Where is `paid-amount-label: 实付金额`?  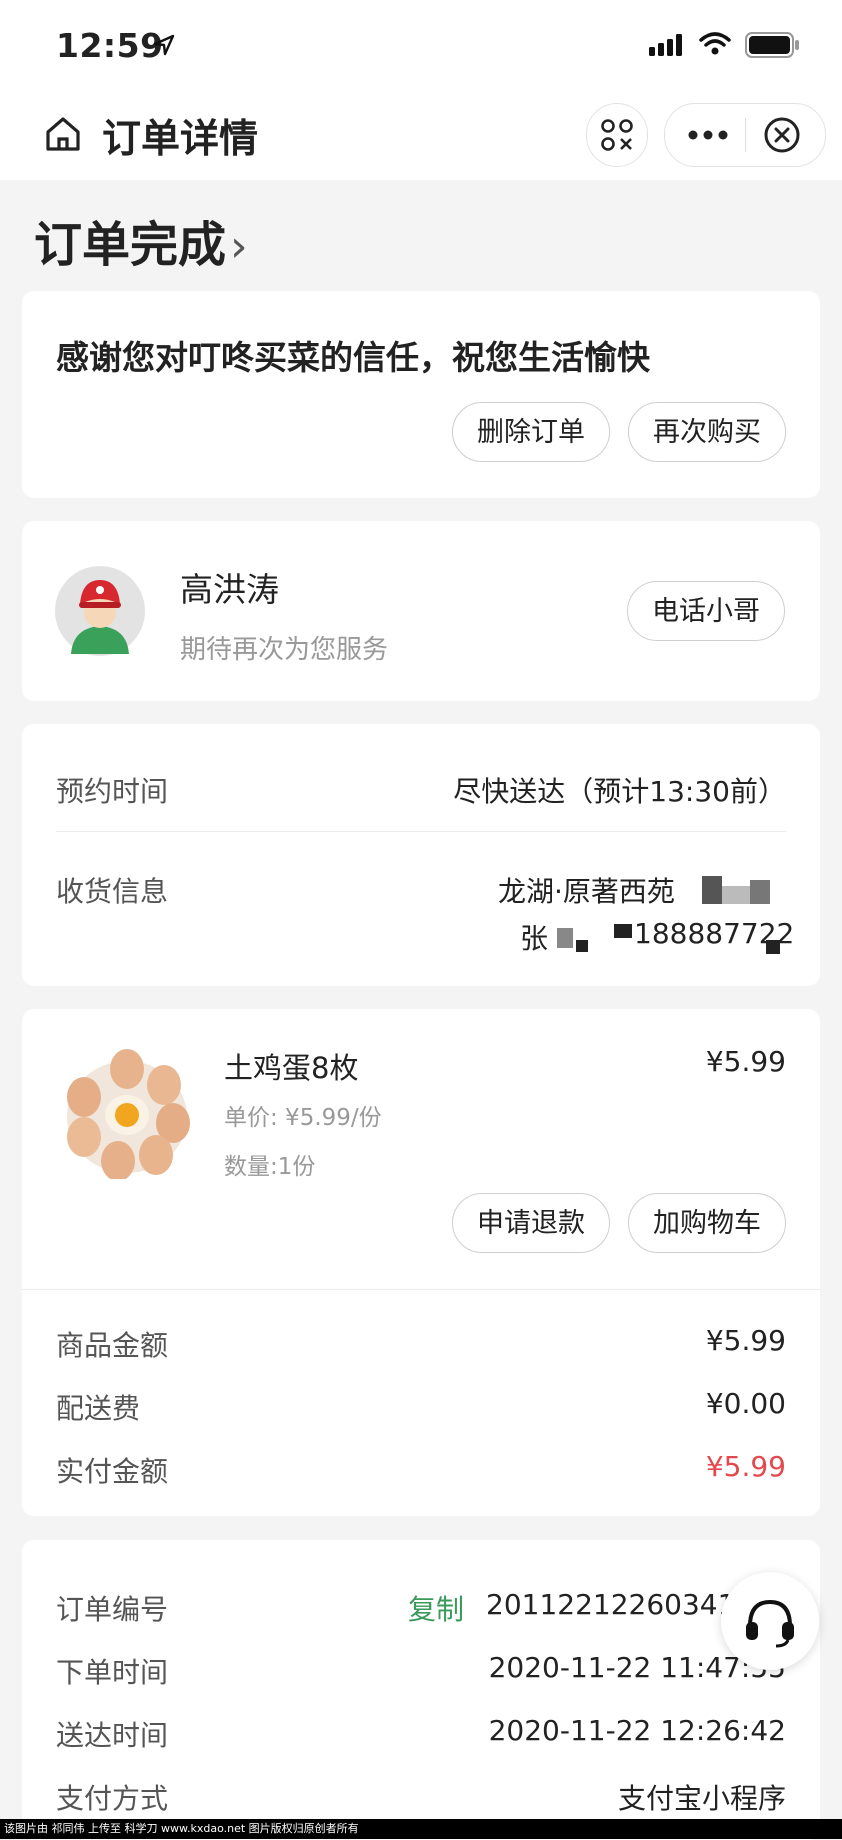
paid-amount-label: 实付金额 is located at coordinates (112, 1471).